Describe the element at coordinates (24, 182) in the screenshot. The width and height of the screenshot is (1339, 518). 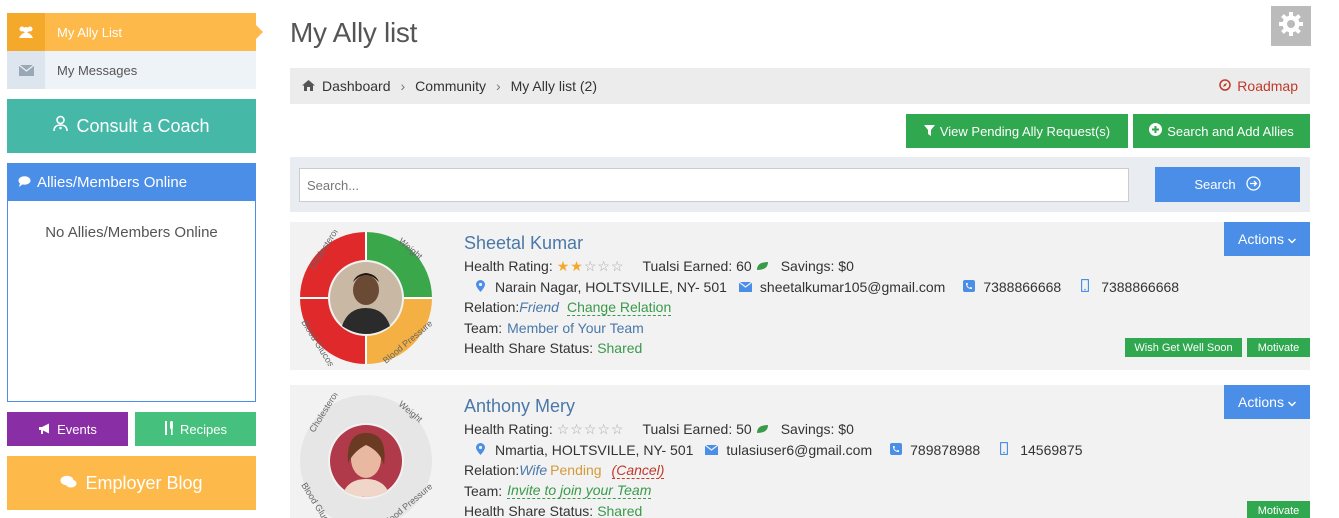
I see `comments-icon` at that location.